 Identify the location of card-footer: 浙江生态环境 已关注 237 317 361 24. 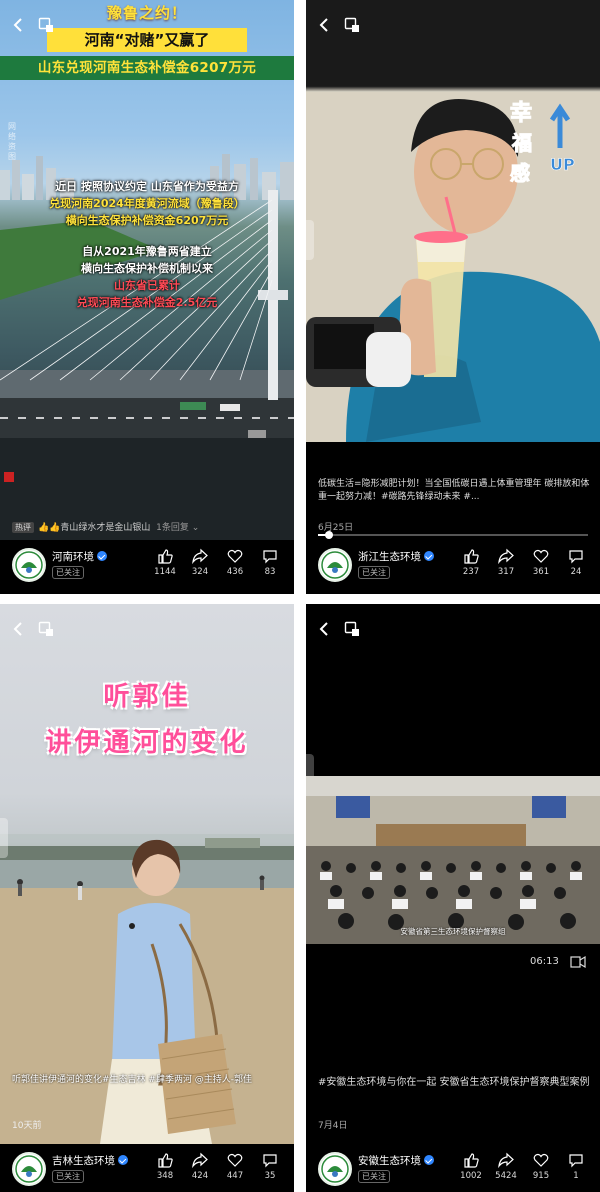
(453, 567).